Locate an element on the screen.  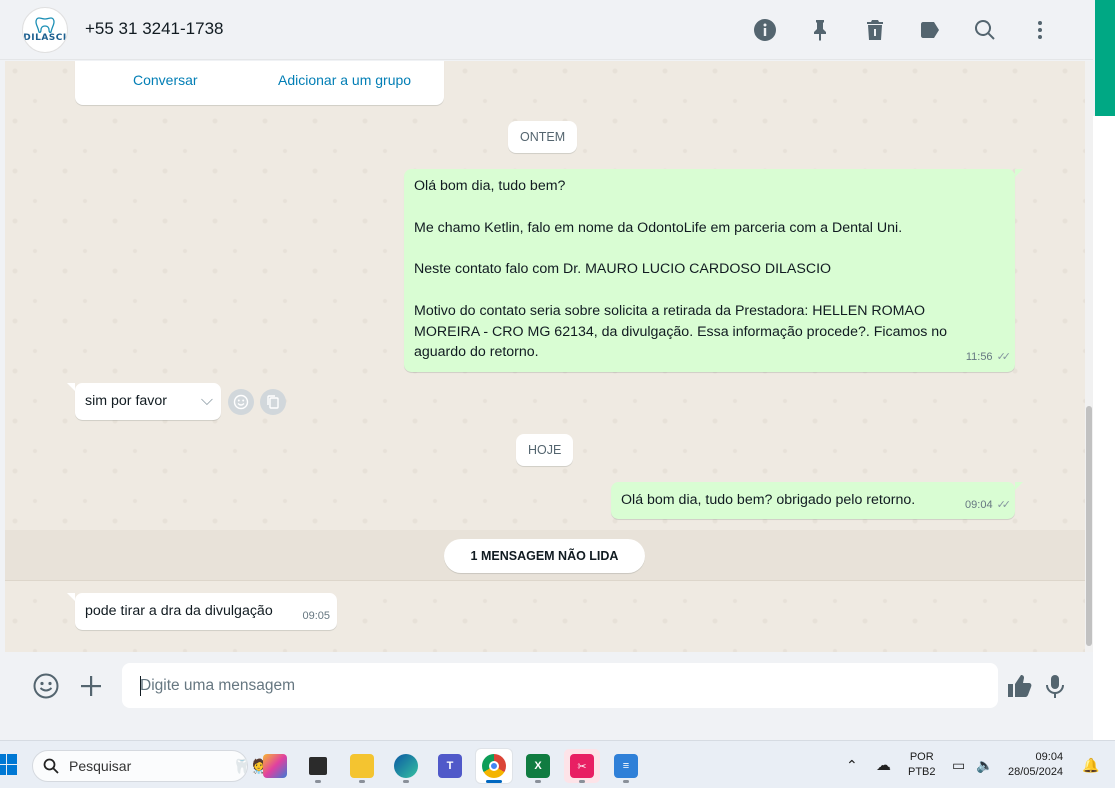
taskbar-task-view is located at coordinates (318, 766).